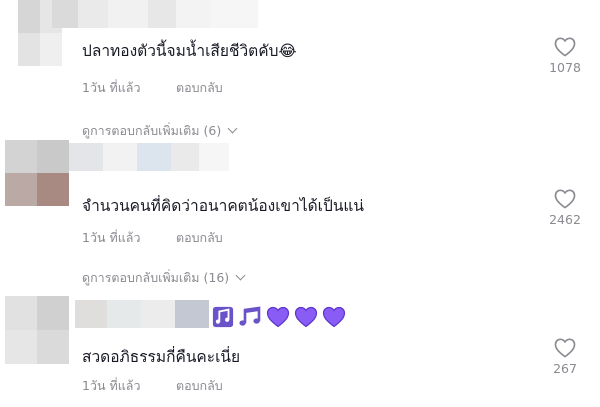 This screenshot has height=407, width=600. What do you see at coordinates (152, 130) in the screenshot?
I see `view-more-replies-label: ดูการตอบกลับเพิ่มเติม (6)` at bounding box center [152, 130].